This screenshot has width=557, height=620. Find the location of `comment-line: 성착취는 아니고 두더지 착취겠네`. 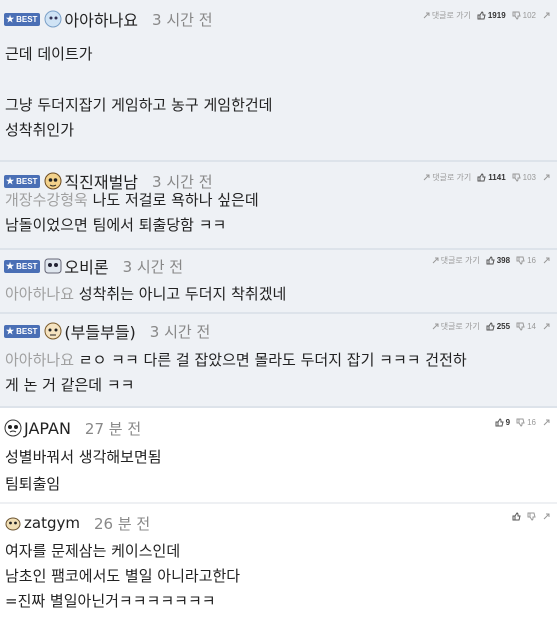

comment-line: 성착취는 아니고 두더지 착취겠네 is located at coordinates (182, 294).